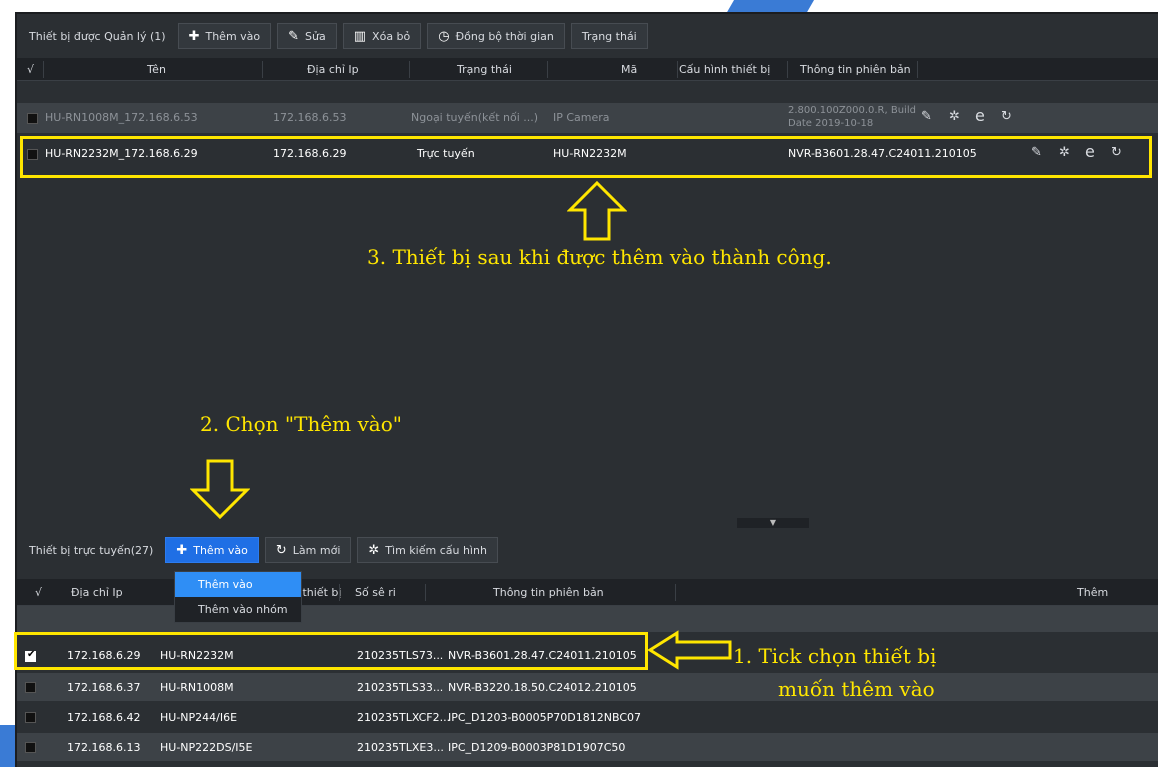  What do you see at coordinates (835, 656) in the screenshot?
I see `step1-annotation-line1: 1. Tick chọn thiết bị` at bounding box center [835, 656].